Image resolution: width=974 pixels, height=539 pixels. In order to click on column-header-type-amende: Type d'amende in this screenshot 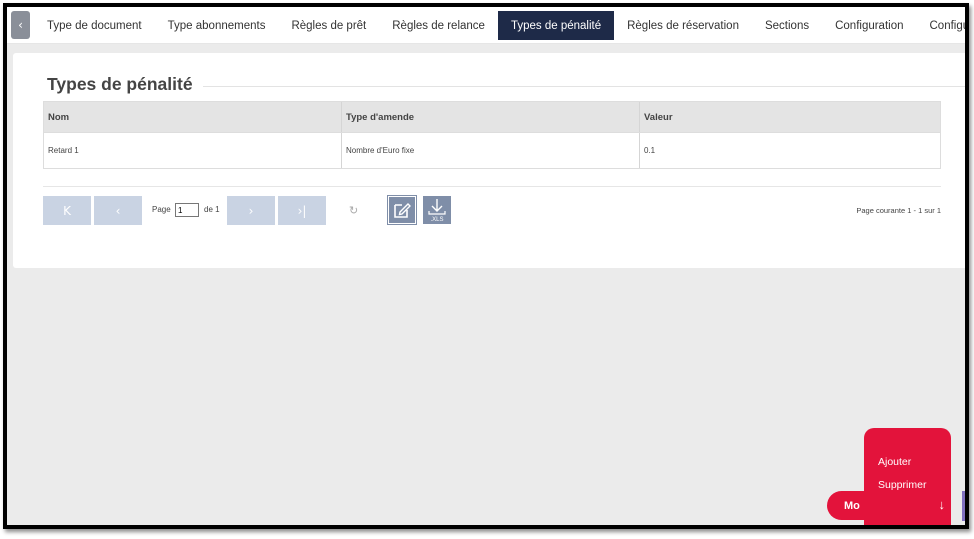, I will do `click(491, 117)`.